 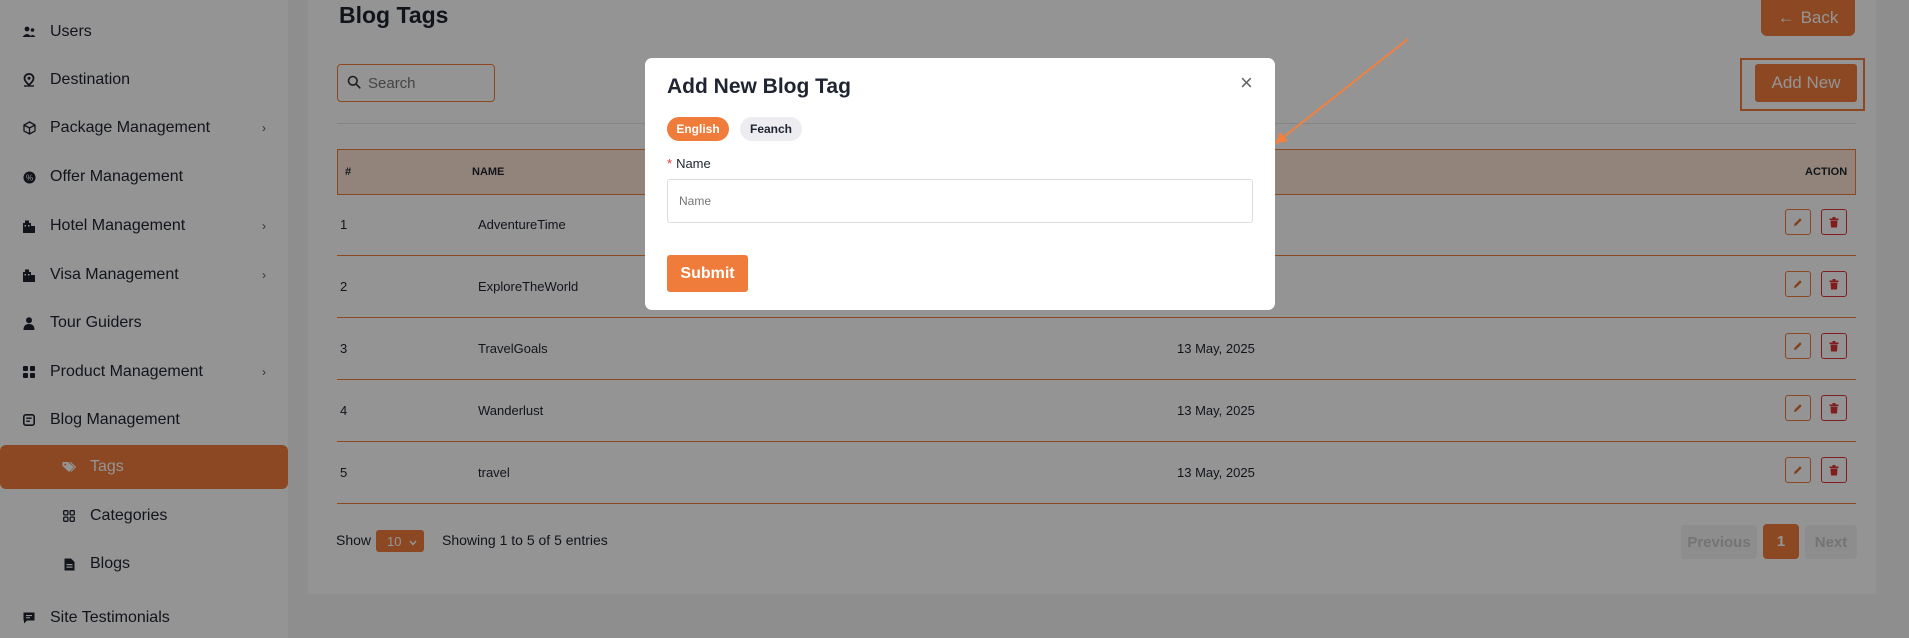 I want to click on tab-english: English, so click(x=698, y=129).